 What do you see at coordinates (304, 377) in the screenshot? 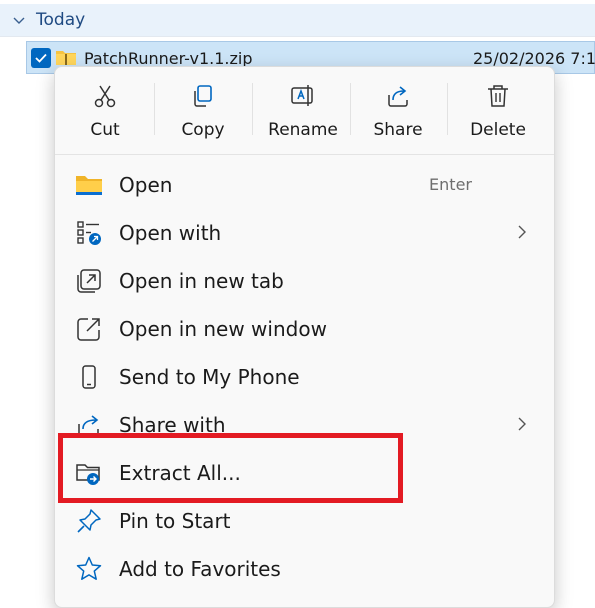
I see `menu-item-send-to-my-phone: Send to My Phone` at bounding box center [304, 377].